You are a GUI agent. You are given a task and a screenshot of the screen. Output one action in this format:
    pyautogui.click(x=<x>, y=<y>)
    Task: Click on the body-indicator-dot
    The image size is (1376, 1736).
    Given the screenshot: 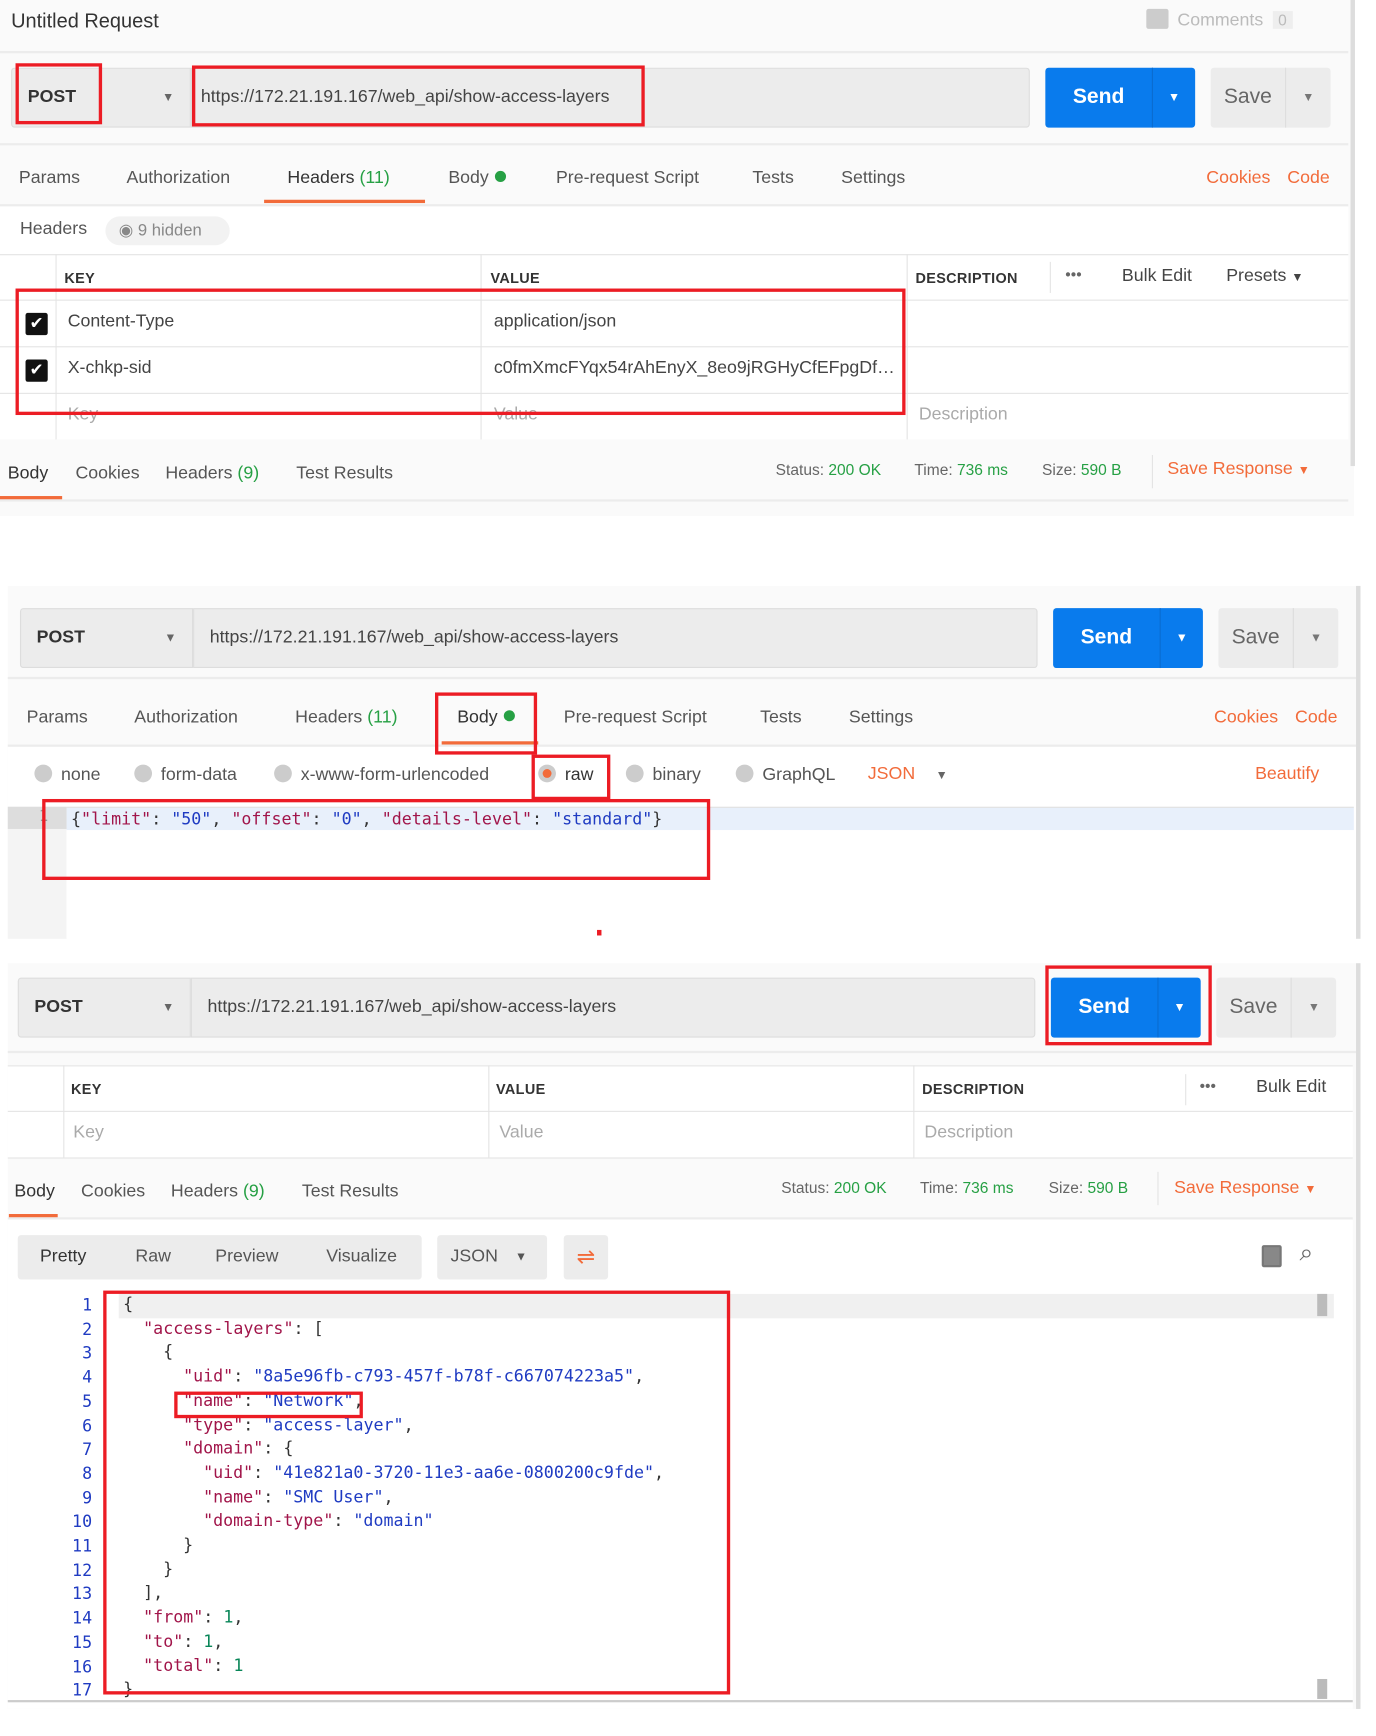 What is the action you would take?
    pyautogui.click(x=501, y=176)
    